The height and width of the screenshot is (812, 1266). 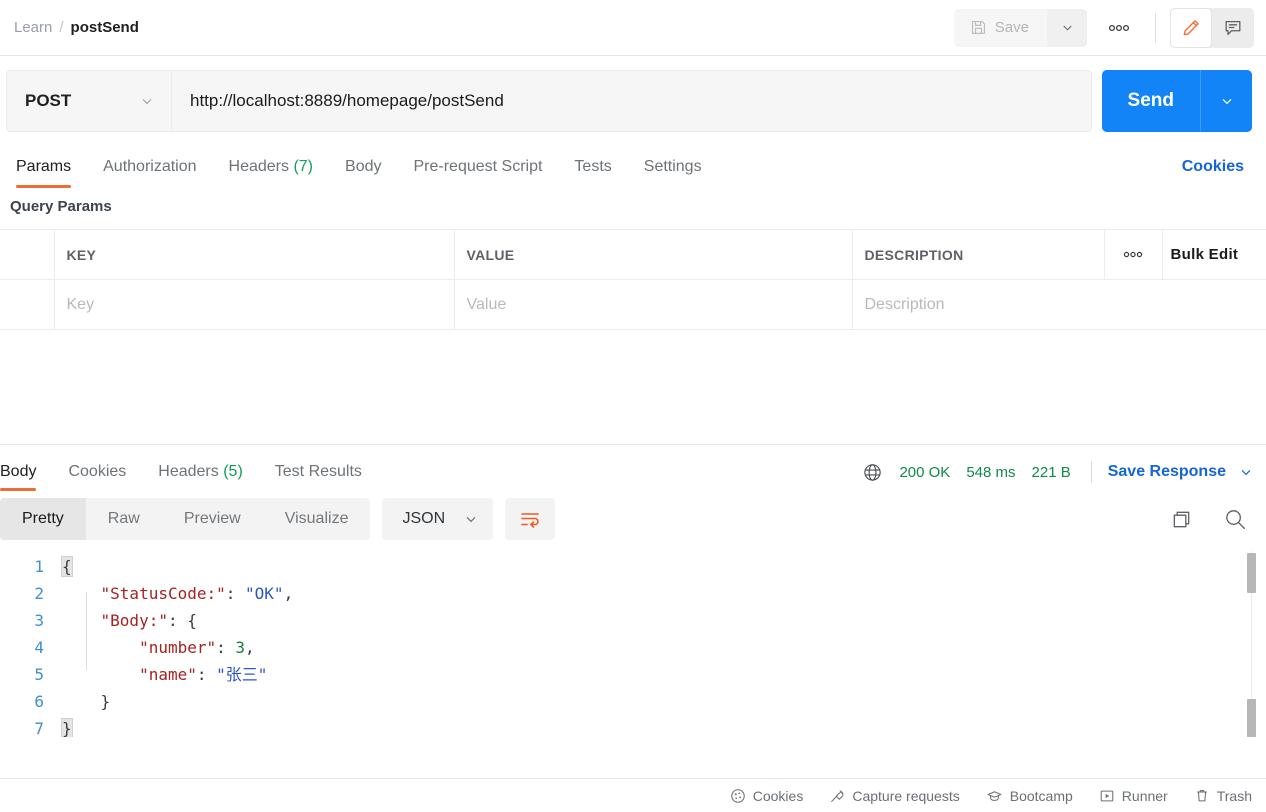 I want to click on globe-icon, so click(x=872, y=472).